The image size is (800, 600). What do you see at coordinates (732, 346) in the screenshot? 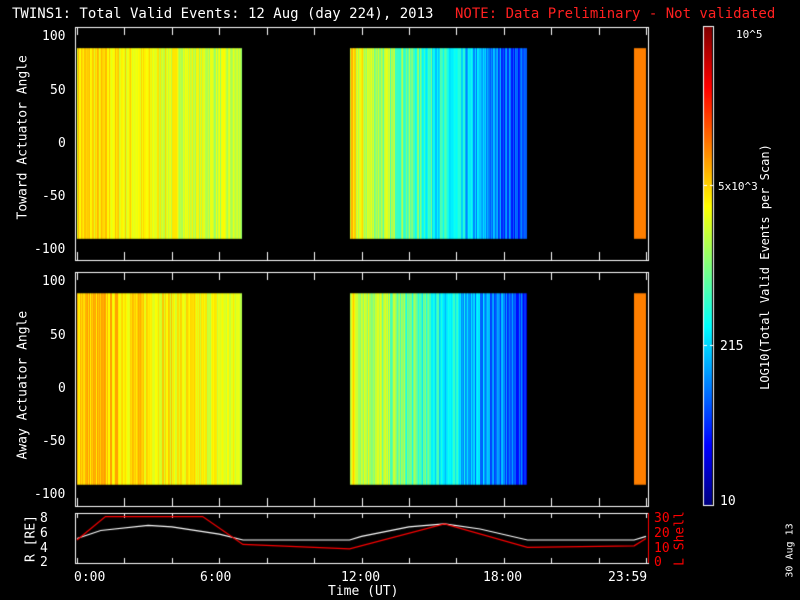
I see `cbar-tick: 215` at bounding box center [732, 346].